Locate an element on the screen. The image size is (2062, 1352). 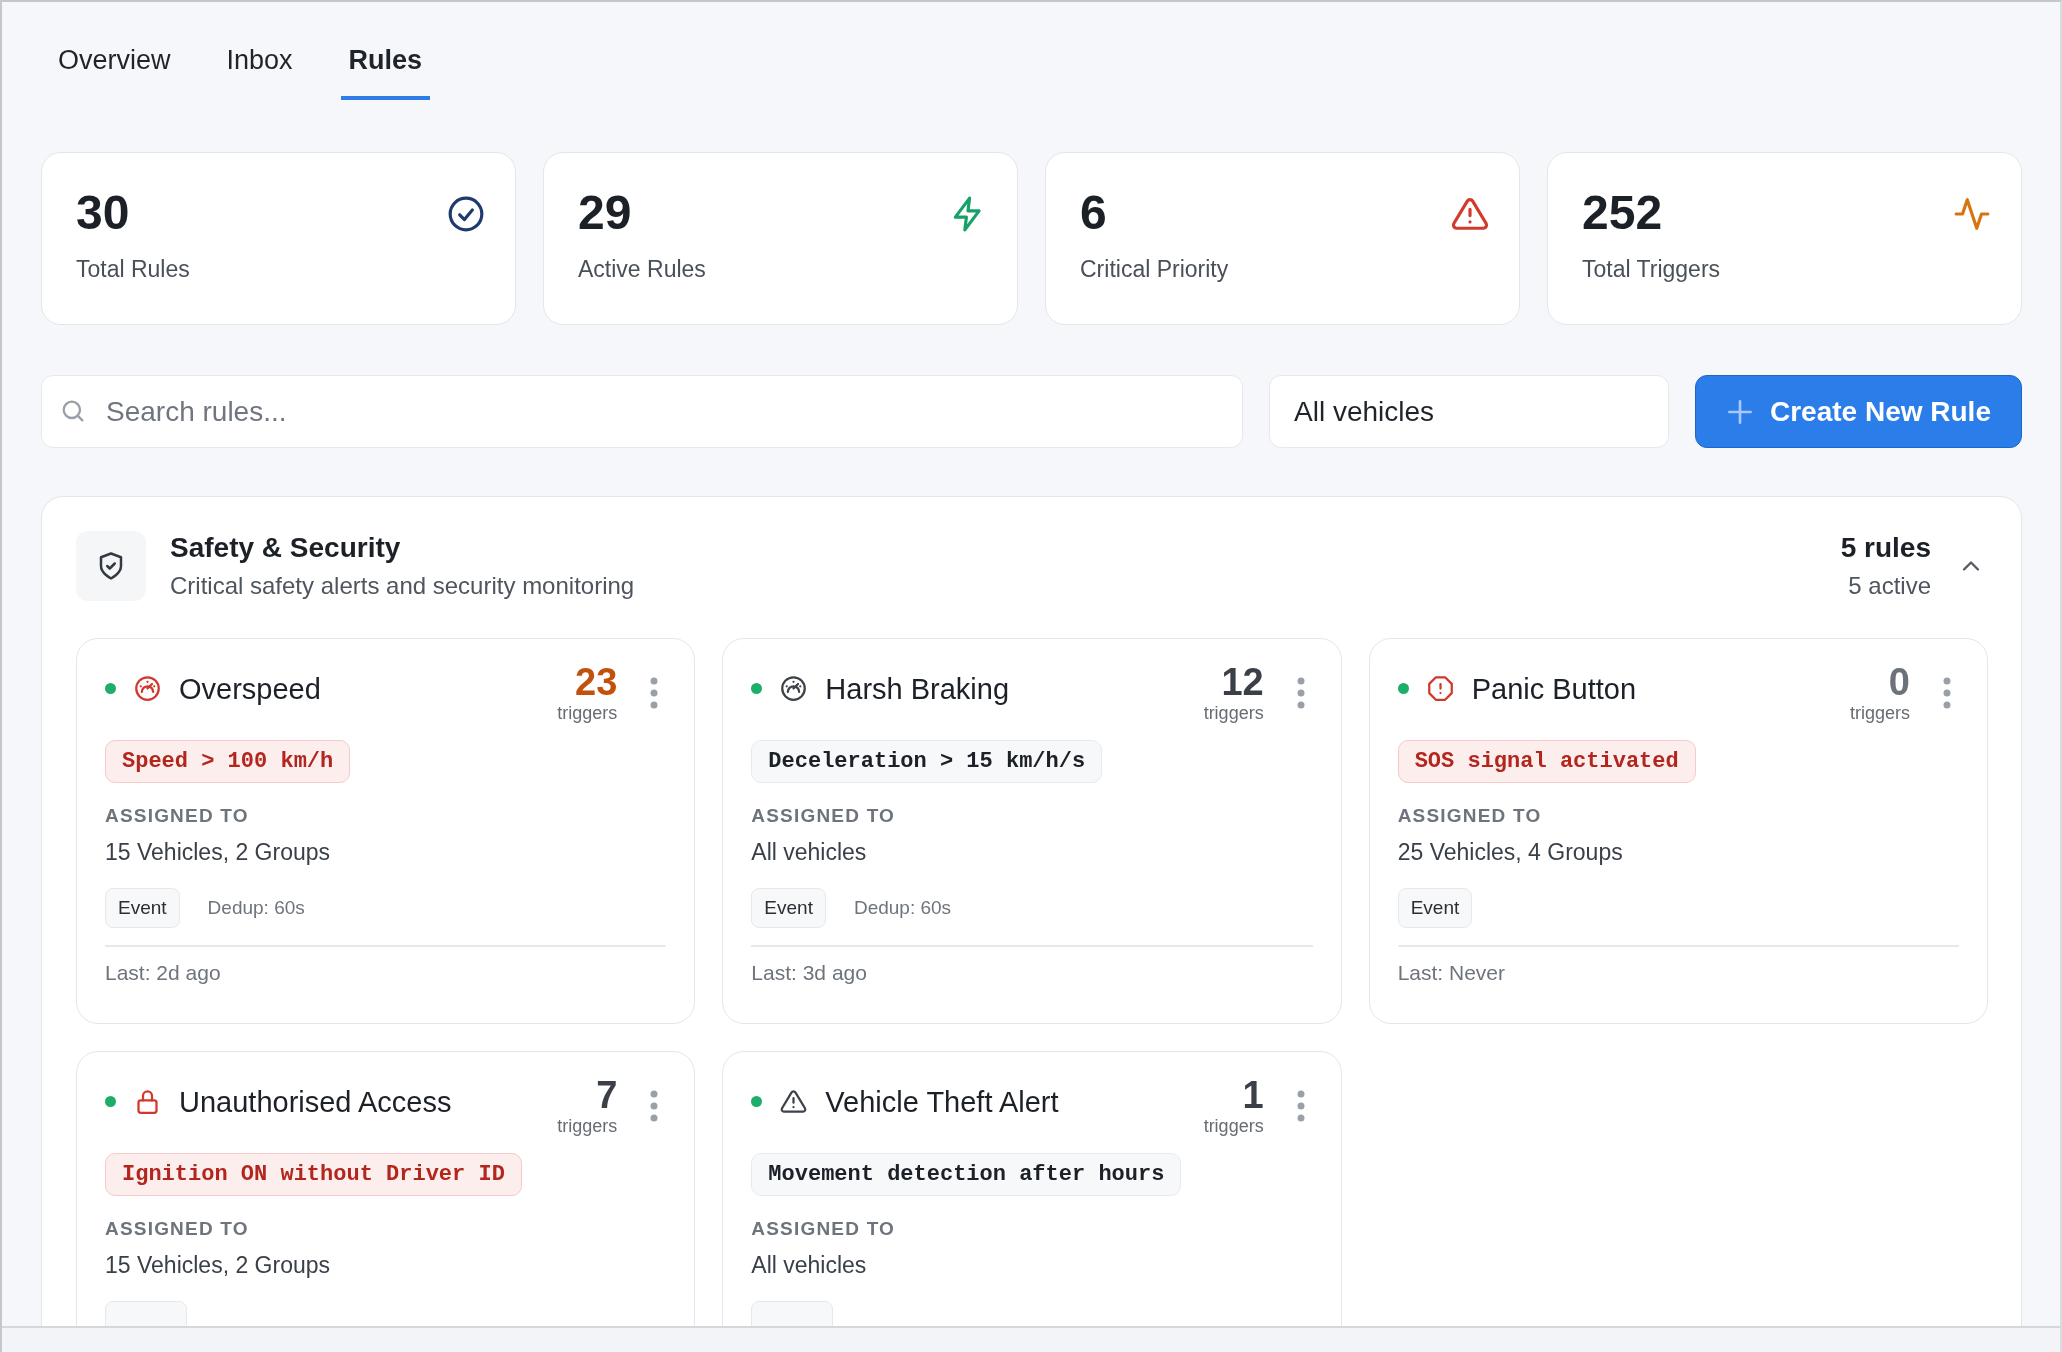
trigger-count: 0 is located at coordinates (1899, 683).